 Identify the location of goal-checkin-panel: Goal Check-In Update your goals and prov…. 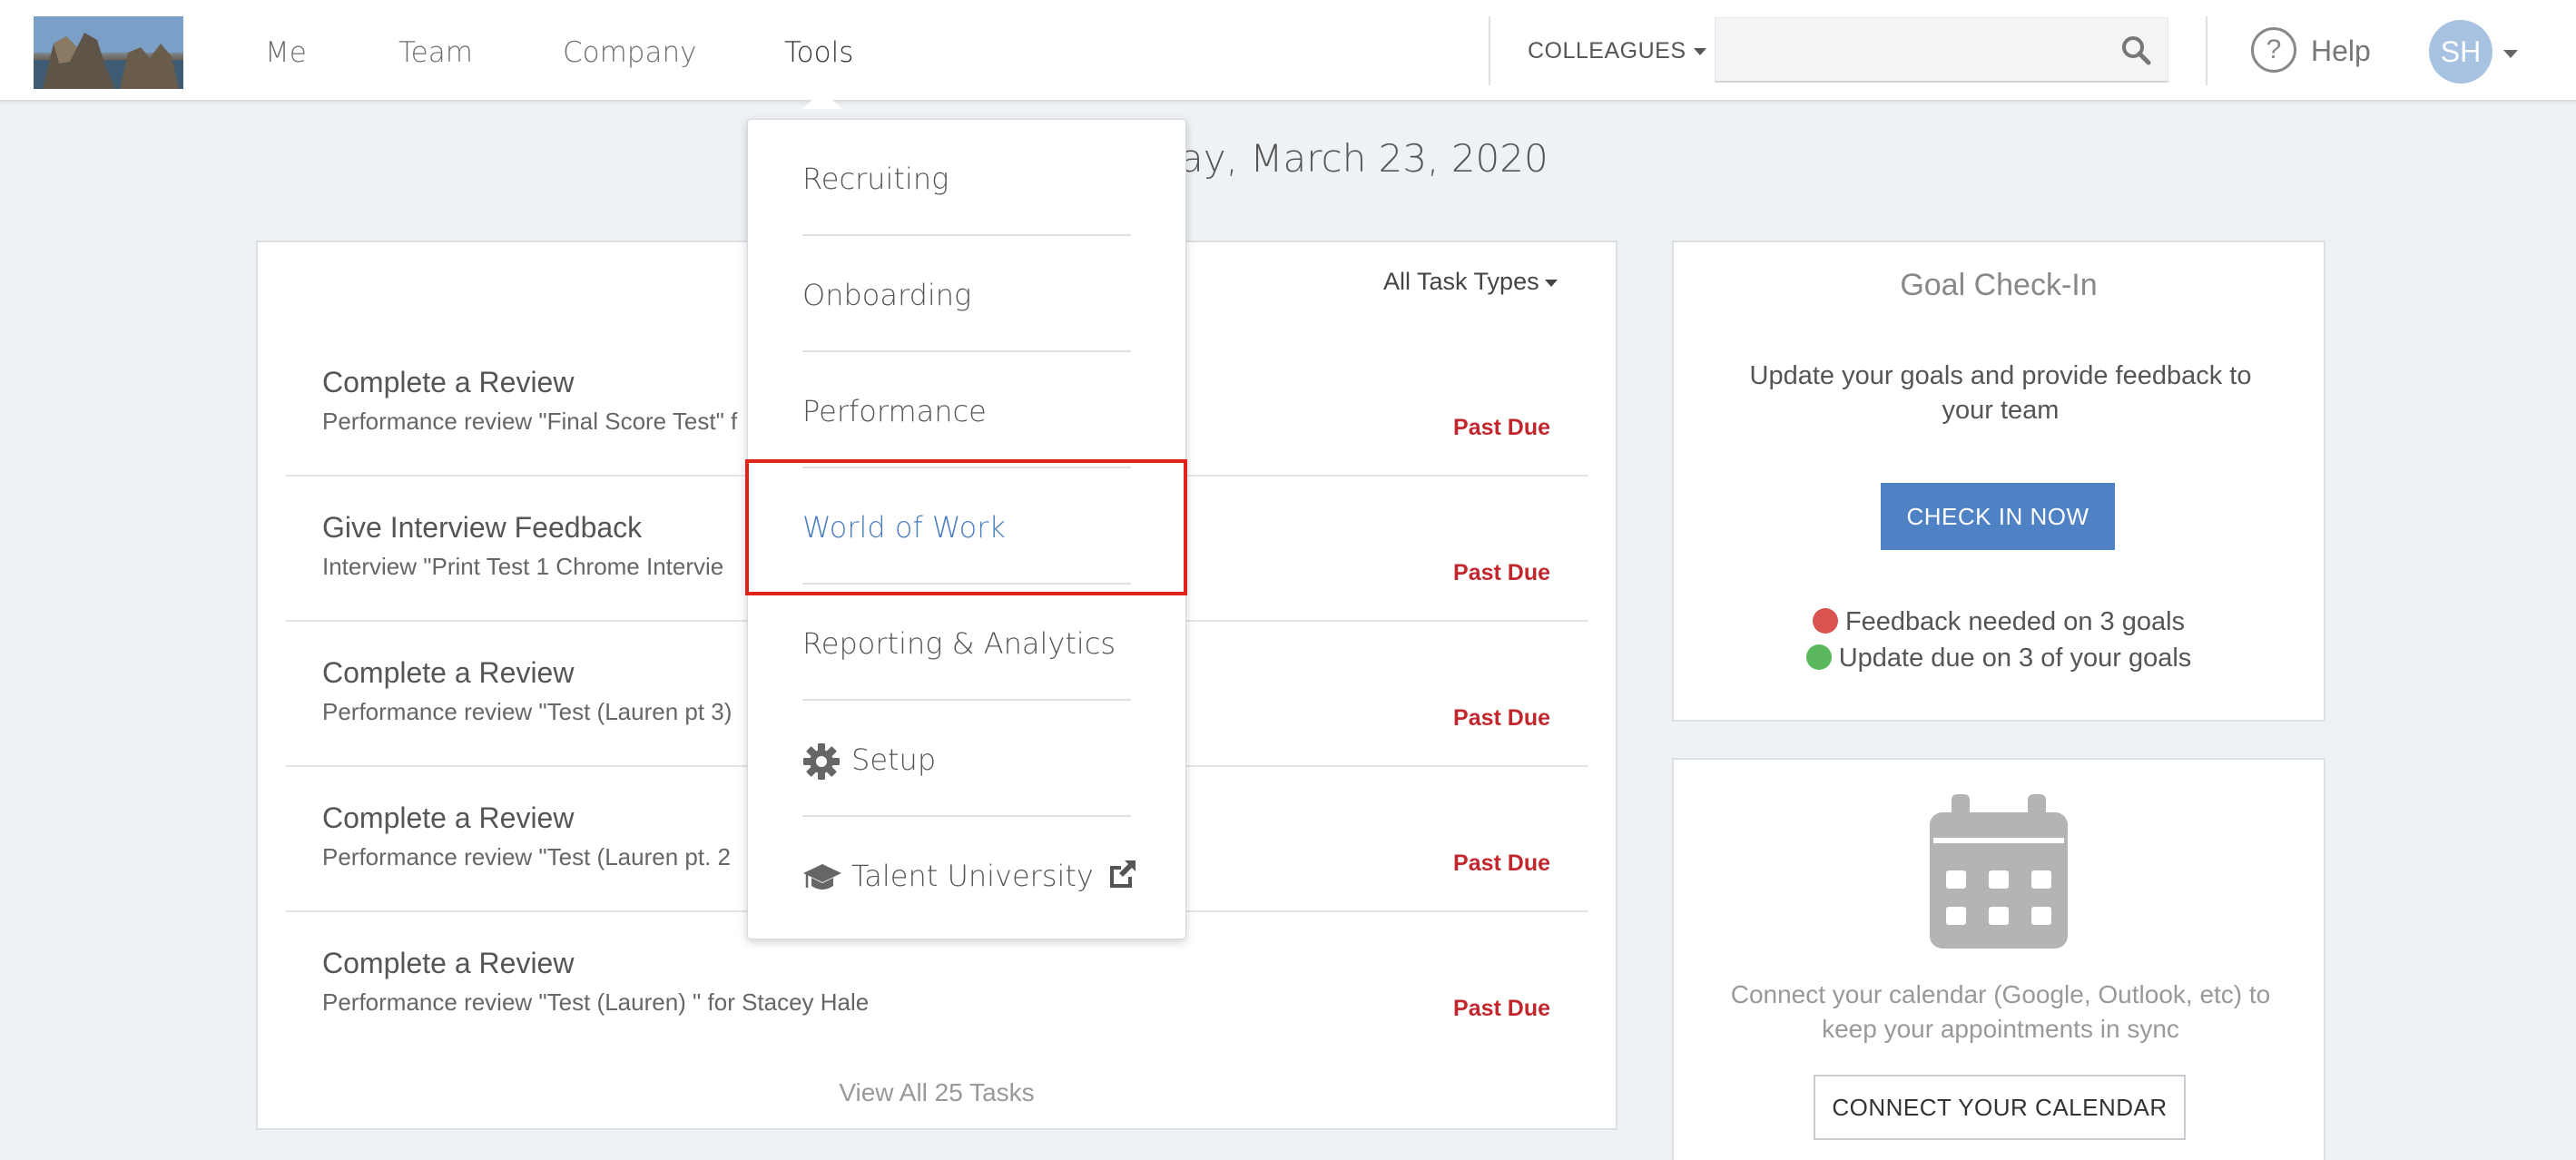
(1998, 481).